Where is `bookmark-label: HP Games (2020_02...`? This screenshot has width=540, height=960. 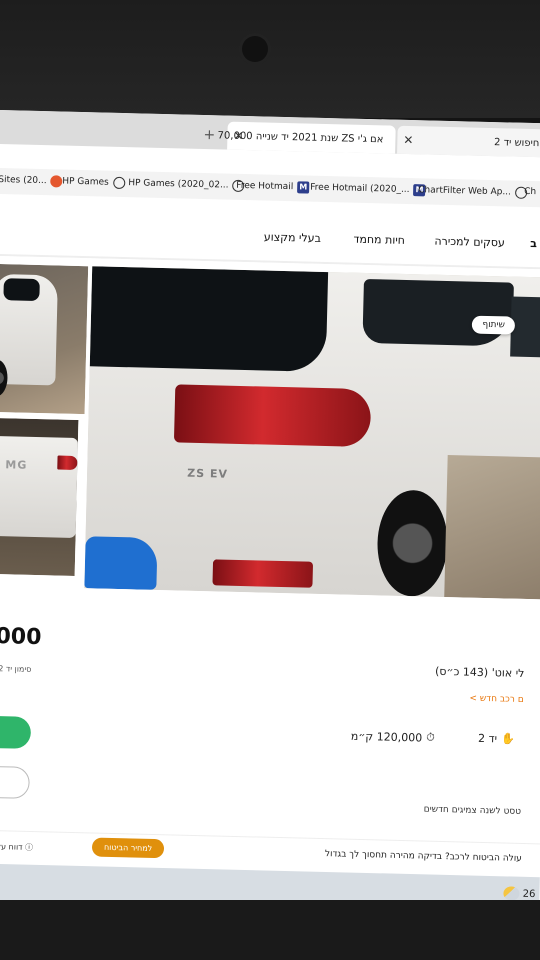 bookmark-label: HP Games (2020_02... is located at coordinates (178, 184).